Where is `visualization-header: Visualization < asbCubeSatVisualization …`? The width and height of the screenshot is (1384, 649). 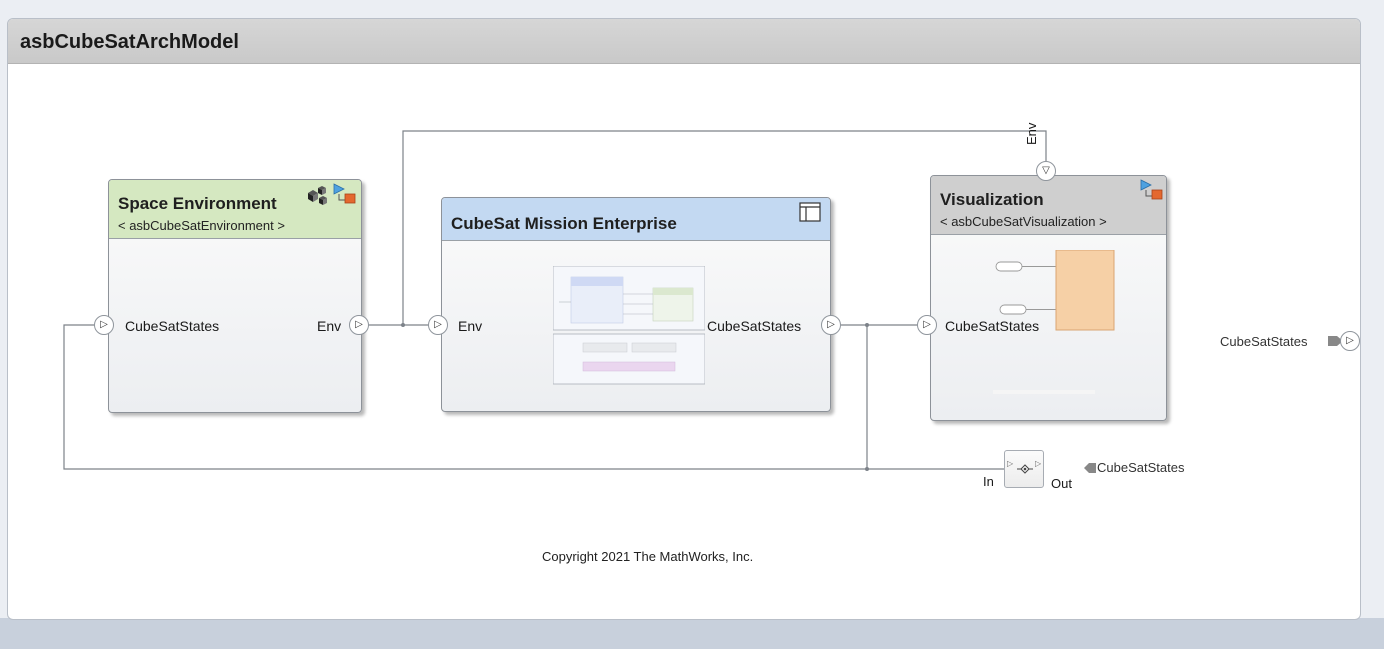
visualization-header: Visualization < asbCubeSatVisualization … is located at coordinates (1048, 205).